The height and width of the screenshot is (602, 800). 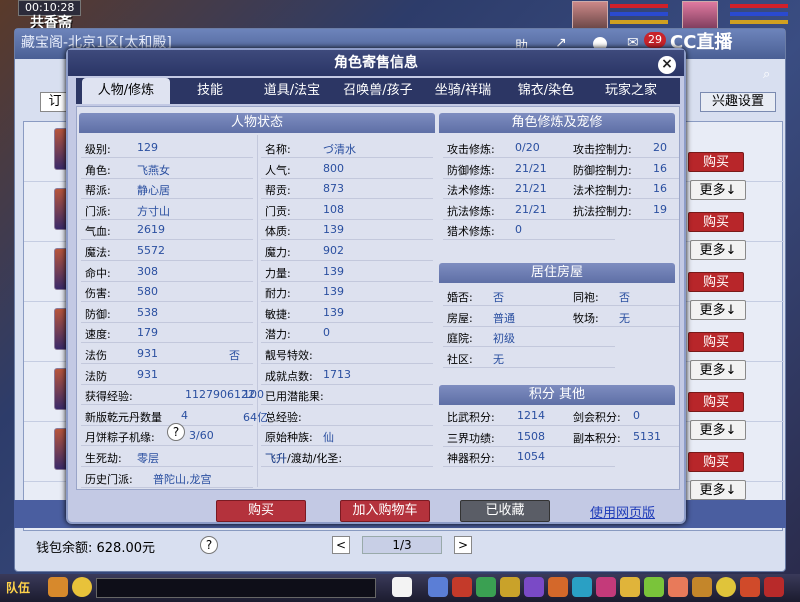 I want to click on shop-icon, so click(x=510, y=587).